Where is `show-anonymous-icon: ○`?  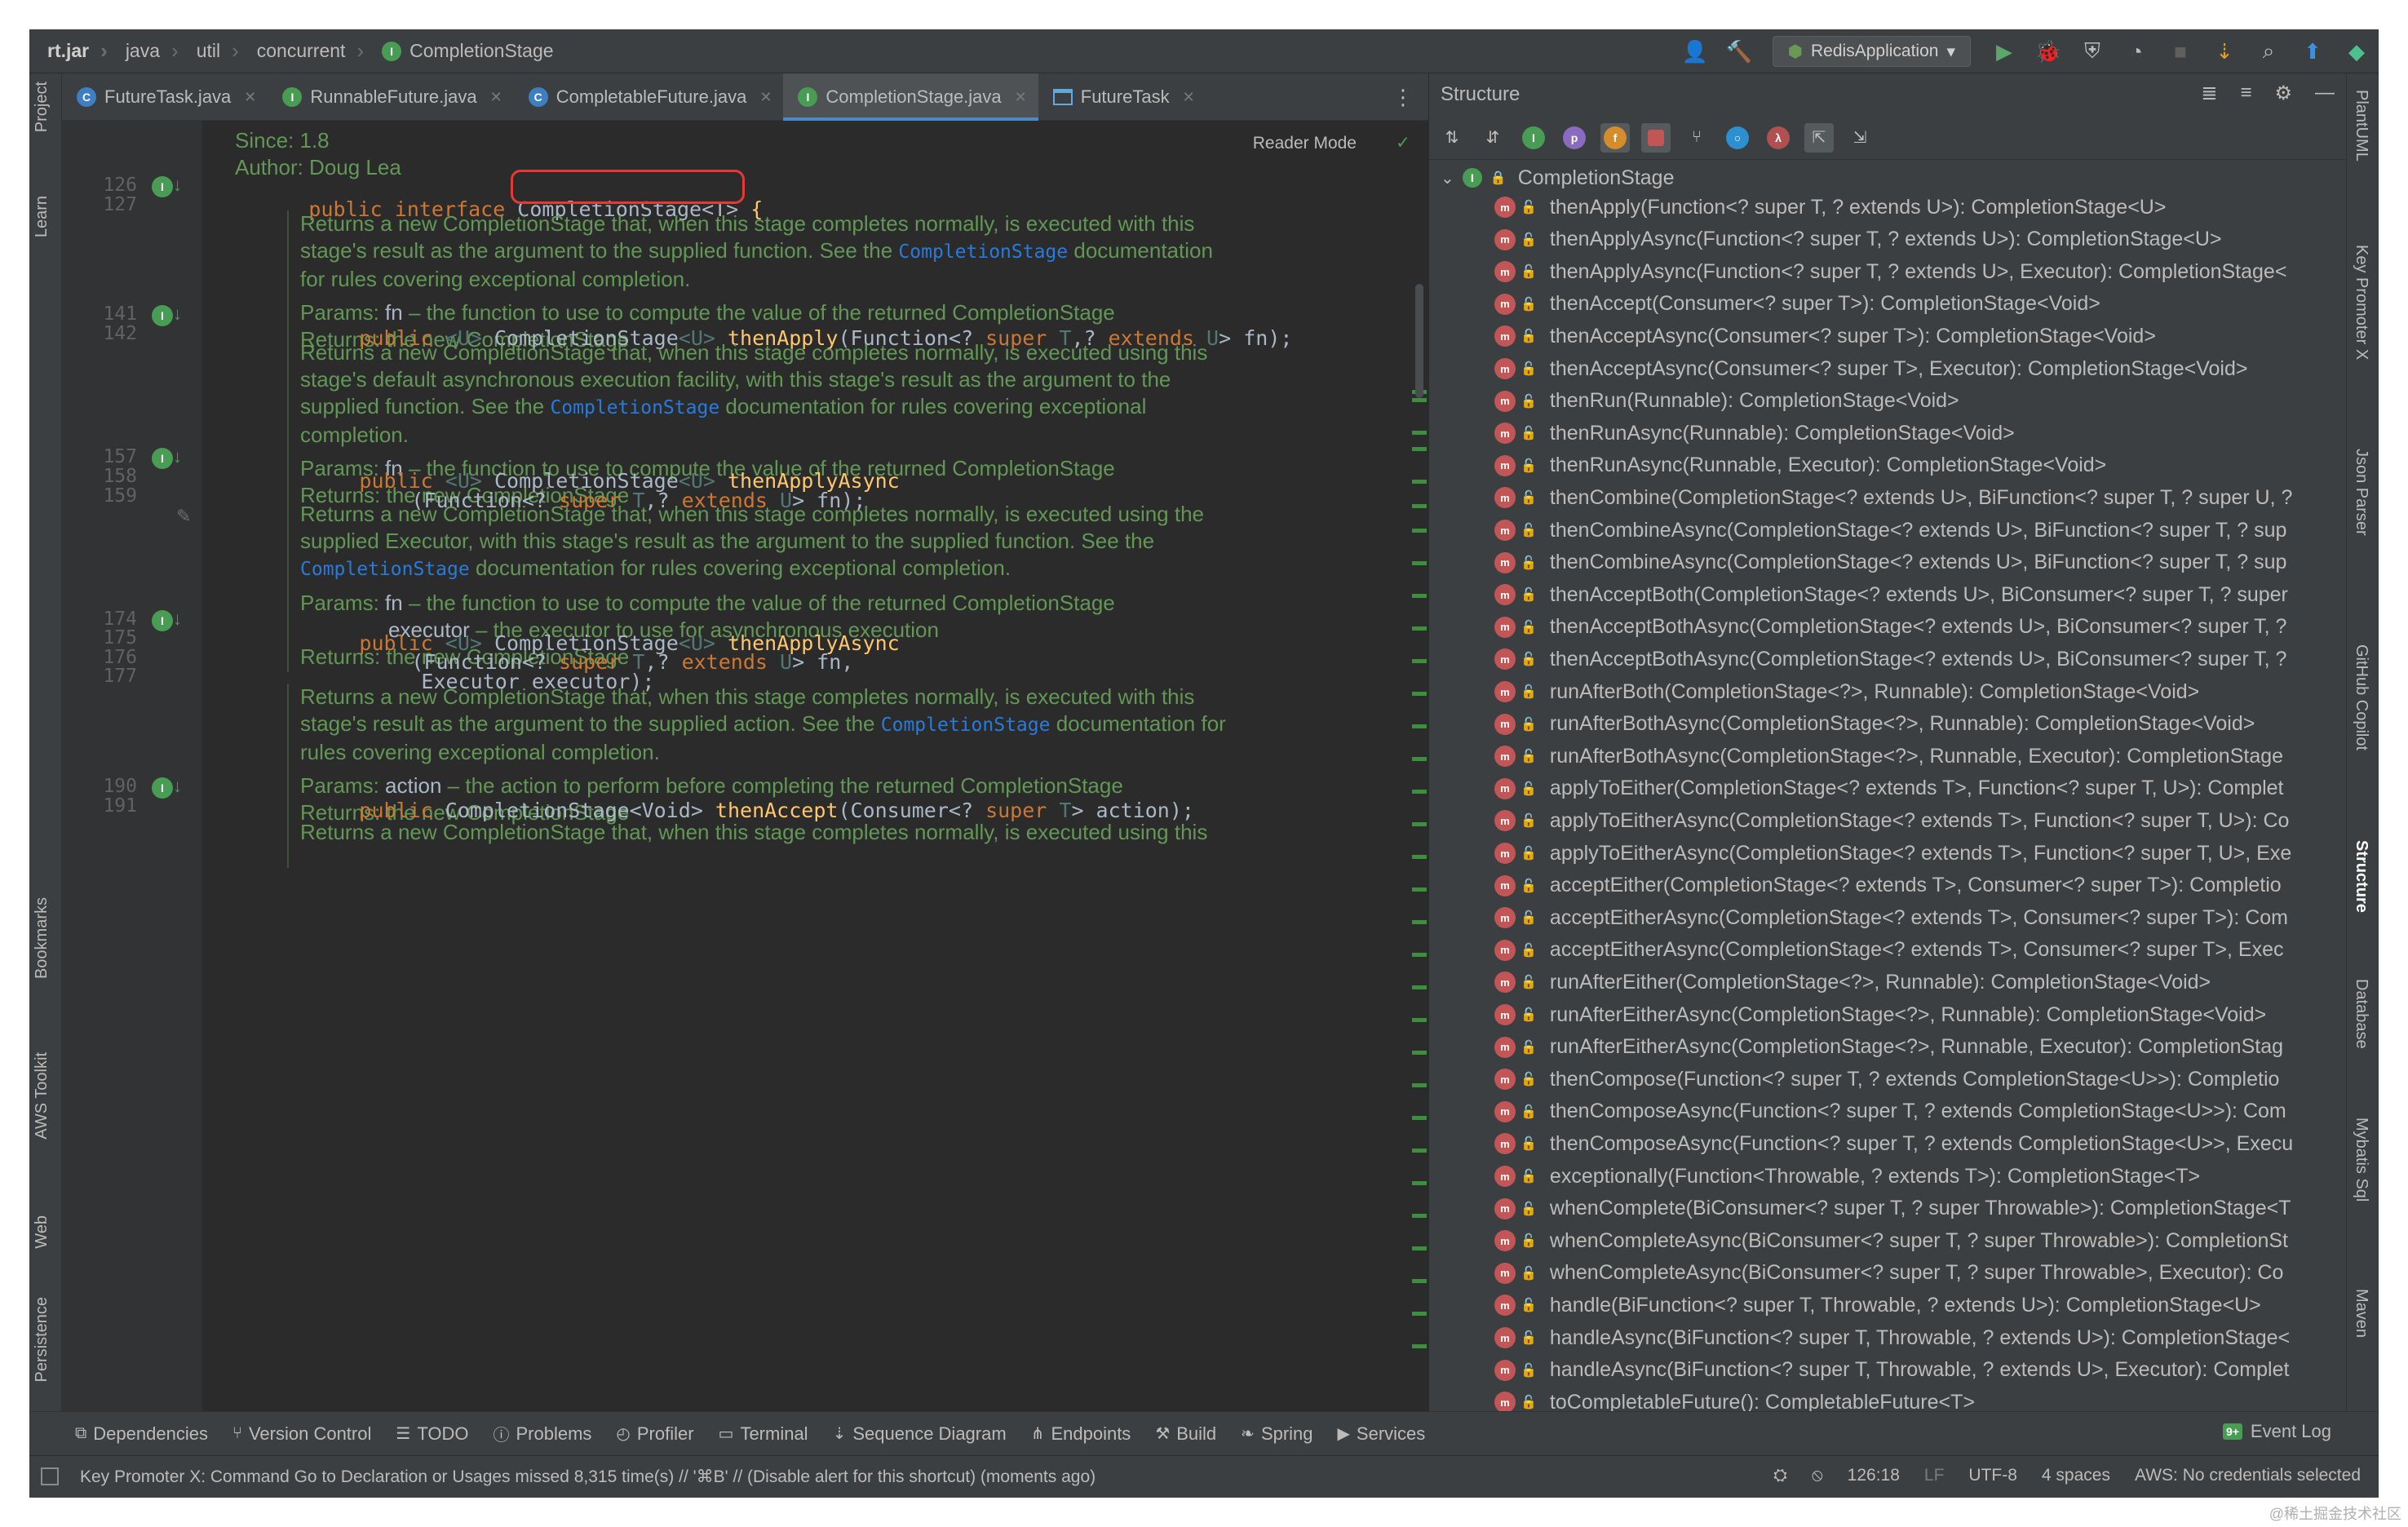
show-anonymous-icon: ○ is located at coordinates (1737, 138).